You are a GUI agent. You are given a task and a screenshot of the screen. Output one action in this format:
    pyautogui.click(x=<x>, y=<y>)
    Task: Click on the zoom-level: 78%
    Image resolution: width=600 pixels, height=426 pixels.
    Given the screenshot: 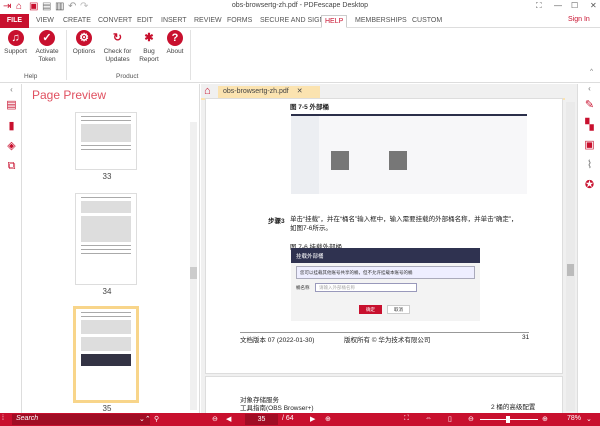 What is the action you would take?
    pyautogui.click(x=574, y=418)
    